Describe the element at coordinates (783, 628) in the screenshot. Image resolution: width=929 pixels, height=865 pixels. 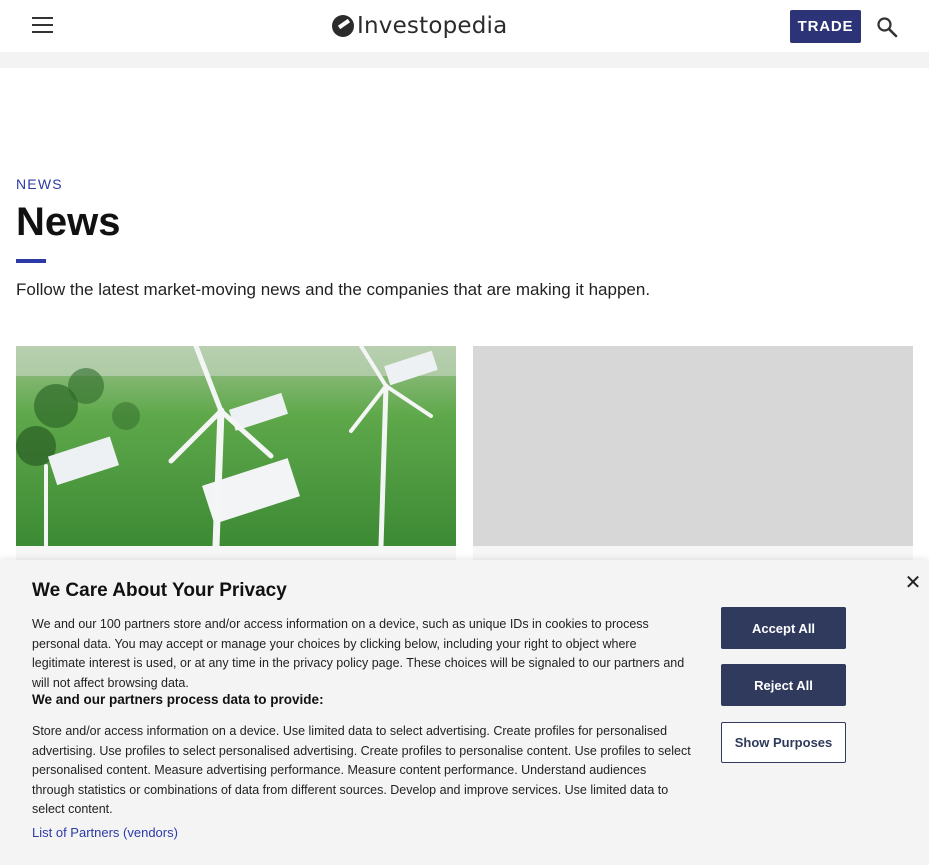
I see `accept-all-button: Accept All` at that location.